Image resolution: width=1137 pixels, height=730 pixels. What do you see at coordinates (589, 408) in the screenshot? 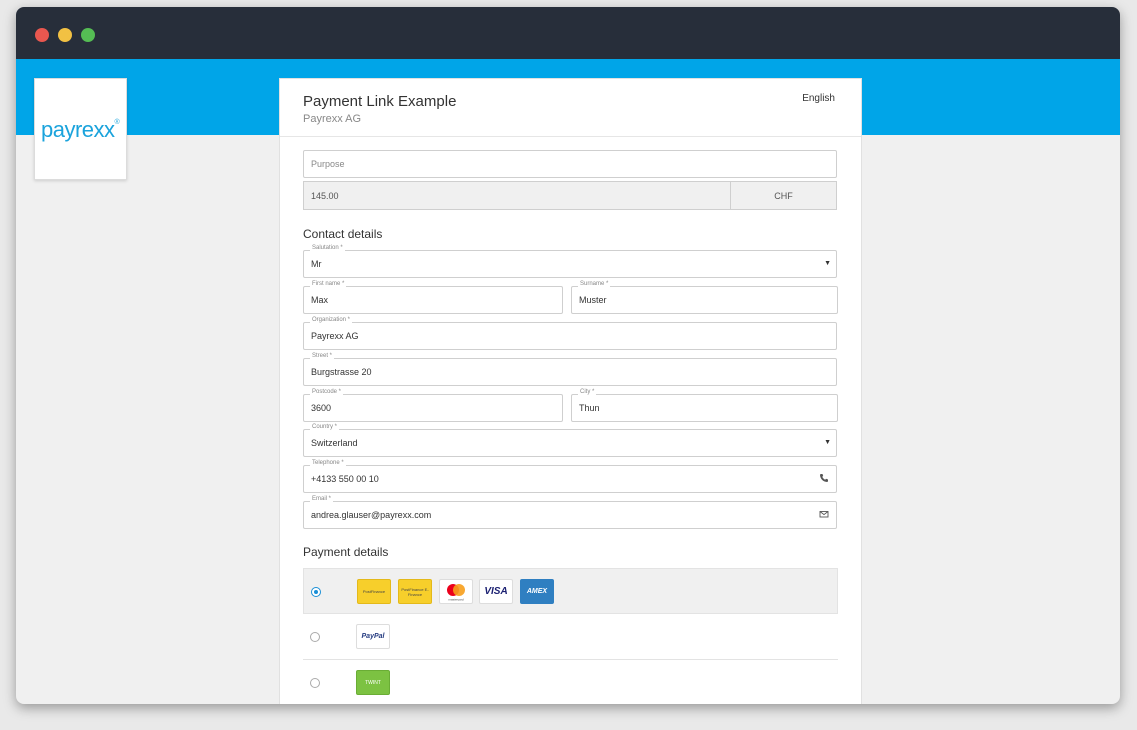
I see `city-value: Thun` at bounding box center [589, 408].